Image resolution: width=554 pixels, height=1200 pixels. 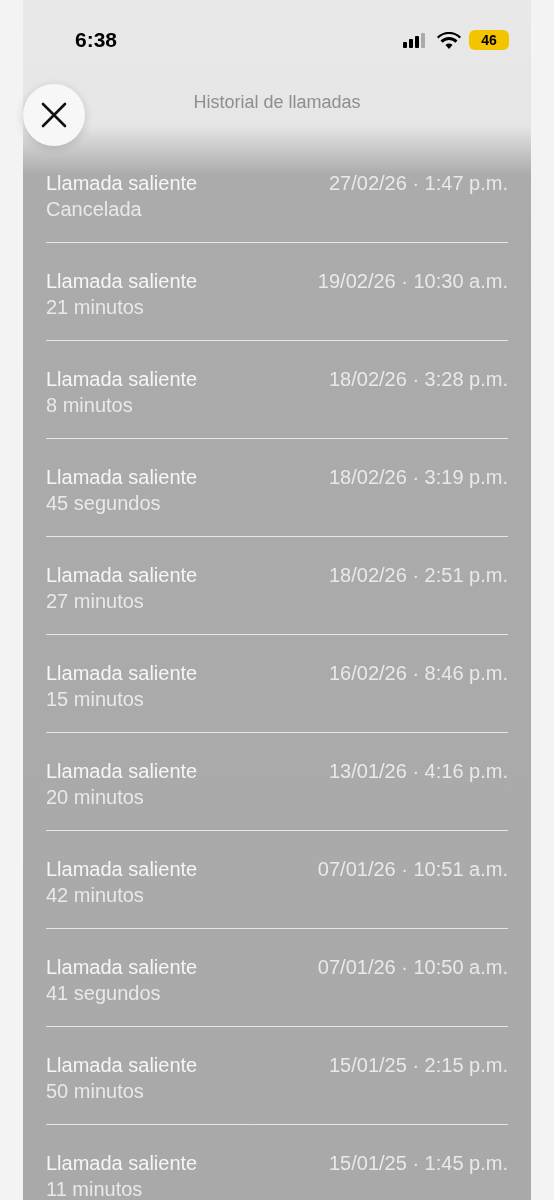 What do you see at coordinates (418, 1163) in the screenshot?
I see `call-date: 15/01/25 · 1:45 p.m.` at bounding box center [418, 1163].